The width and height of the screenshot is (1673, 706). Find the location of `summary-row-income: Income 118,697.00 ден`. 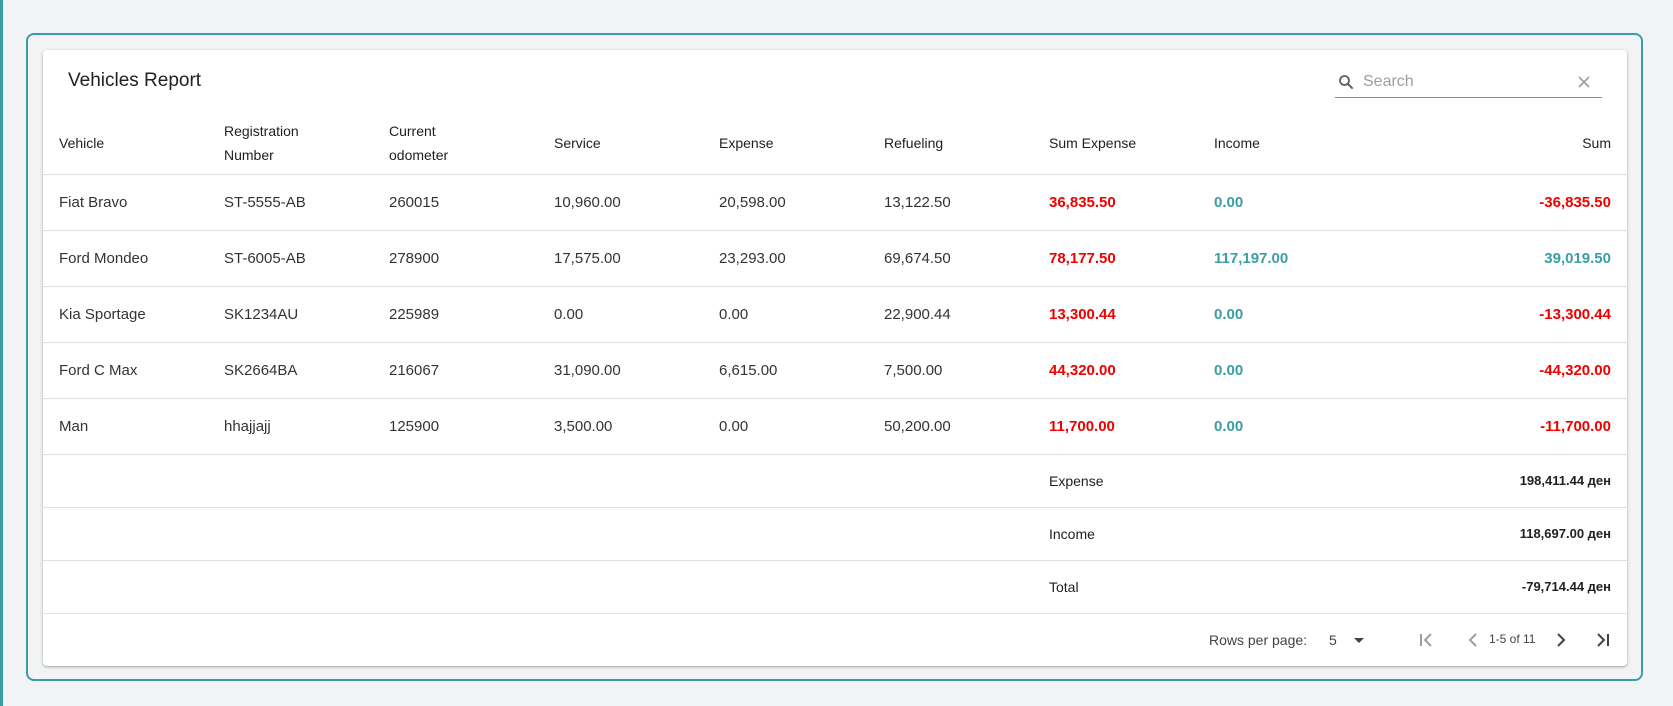

summary-row-income: Income 118,697.00 ден is located at coordinates (835, 534).